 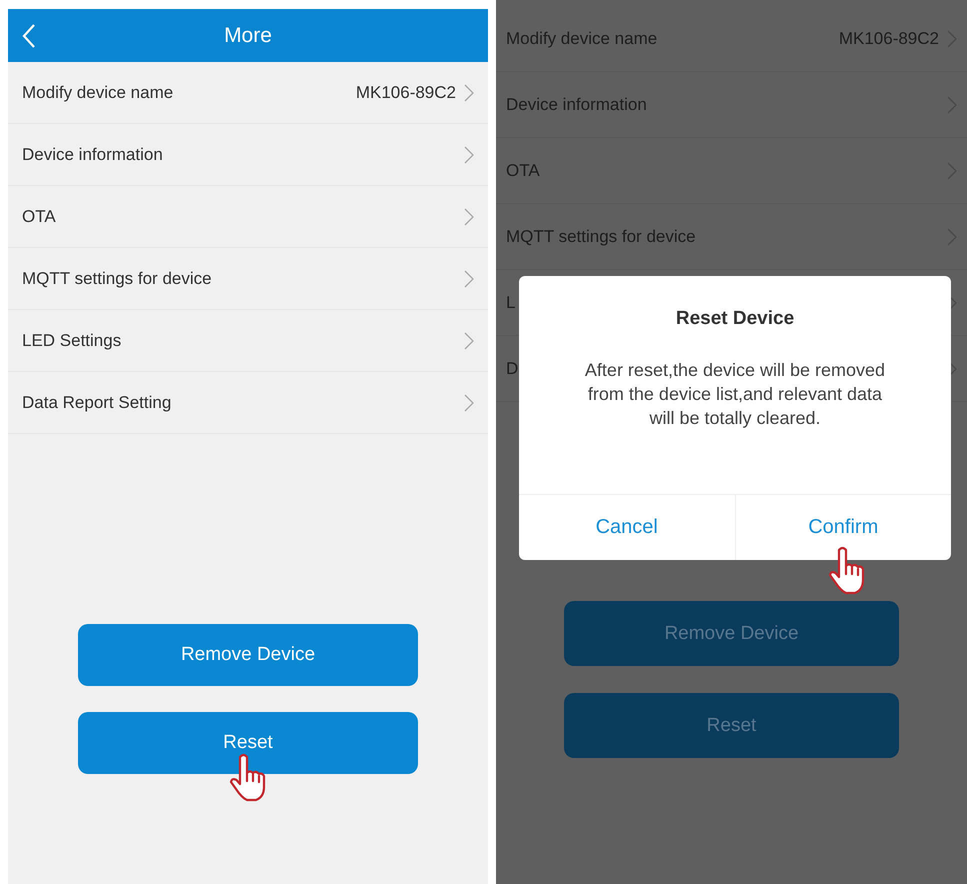 What do you see at coordinates (97, 402) in the screenshot?
I see `row-label: Data Report Setting` at bounding box center [97, 402].